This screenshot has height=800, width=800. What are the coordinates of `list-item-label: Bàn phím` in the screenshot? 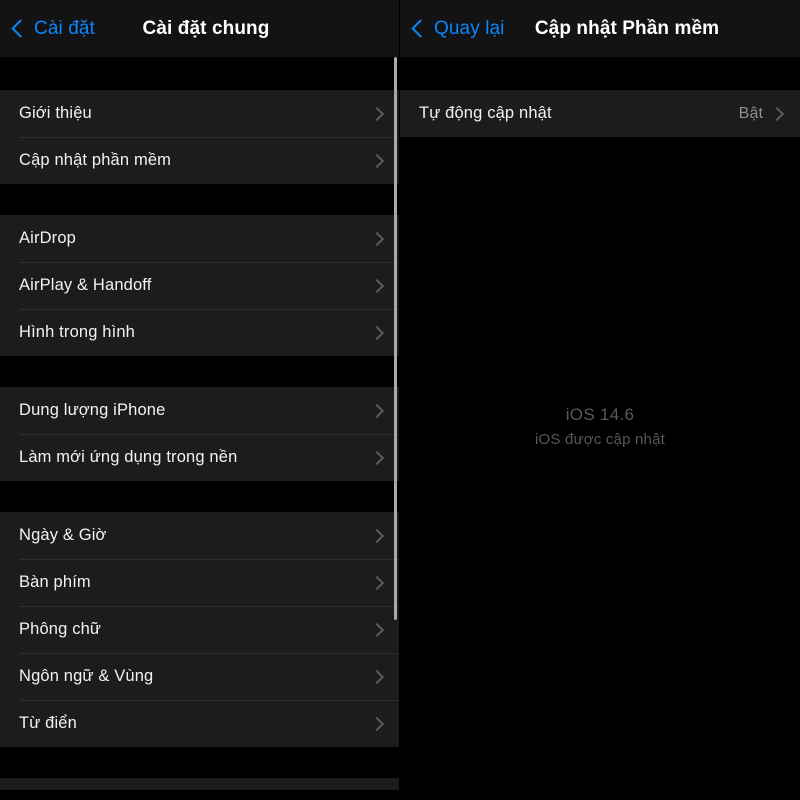 It's located at (55, 582).